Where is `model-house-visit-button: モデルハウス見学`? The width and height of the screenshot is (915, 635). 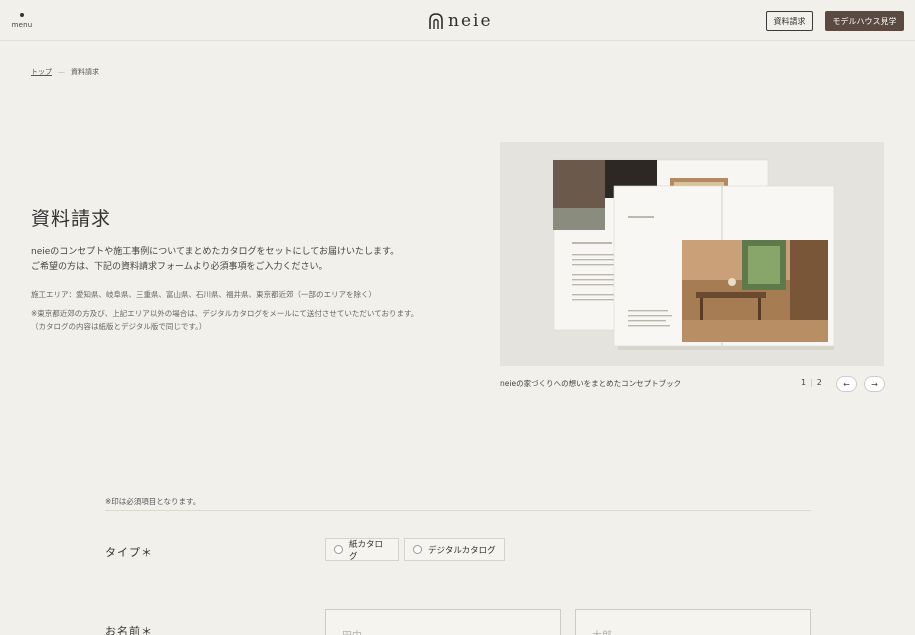 model-house-visit-button: モデルハウス見学 is located at coordinates (864, 21).